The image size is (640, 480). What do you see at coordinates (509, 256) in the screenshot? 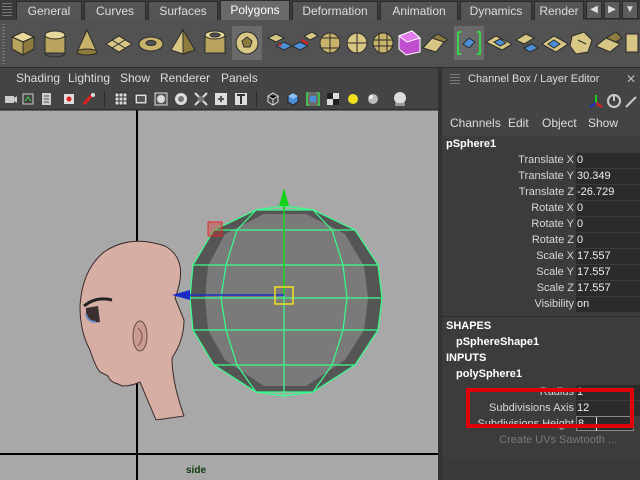
I see `attr-label-scale-x: Scale X` at bounding box center [509, 256].